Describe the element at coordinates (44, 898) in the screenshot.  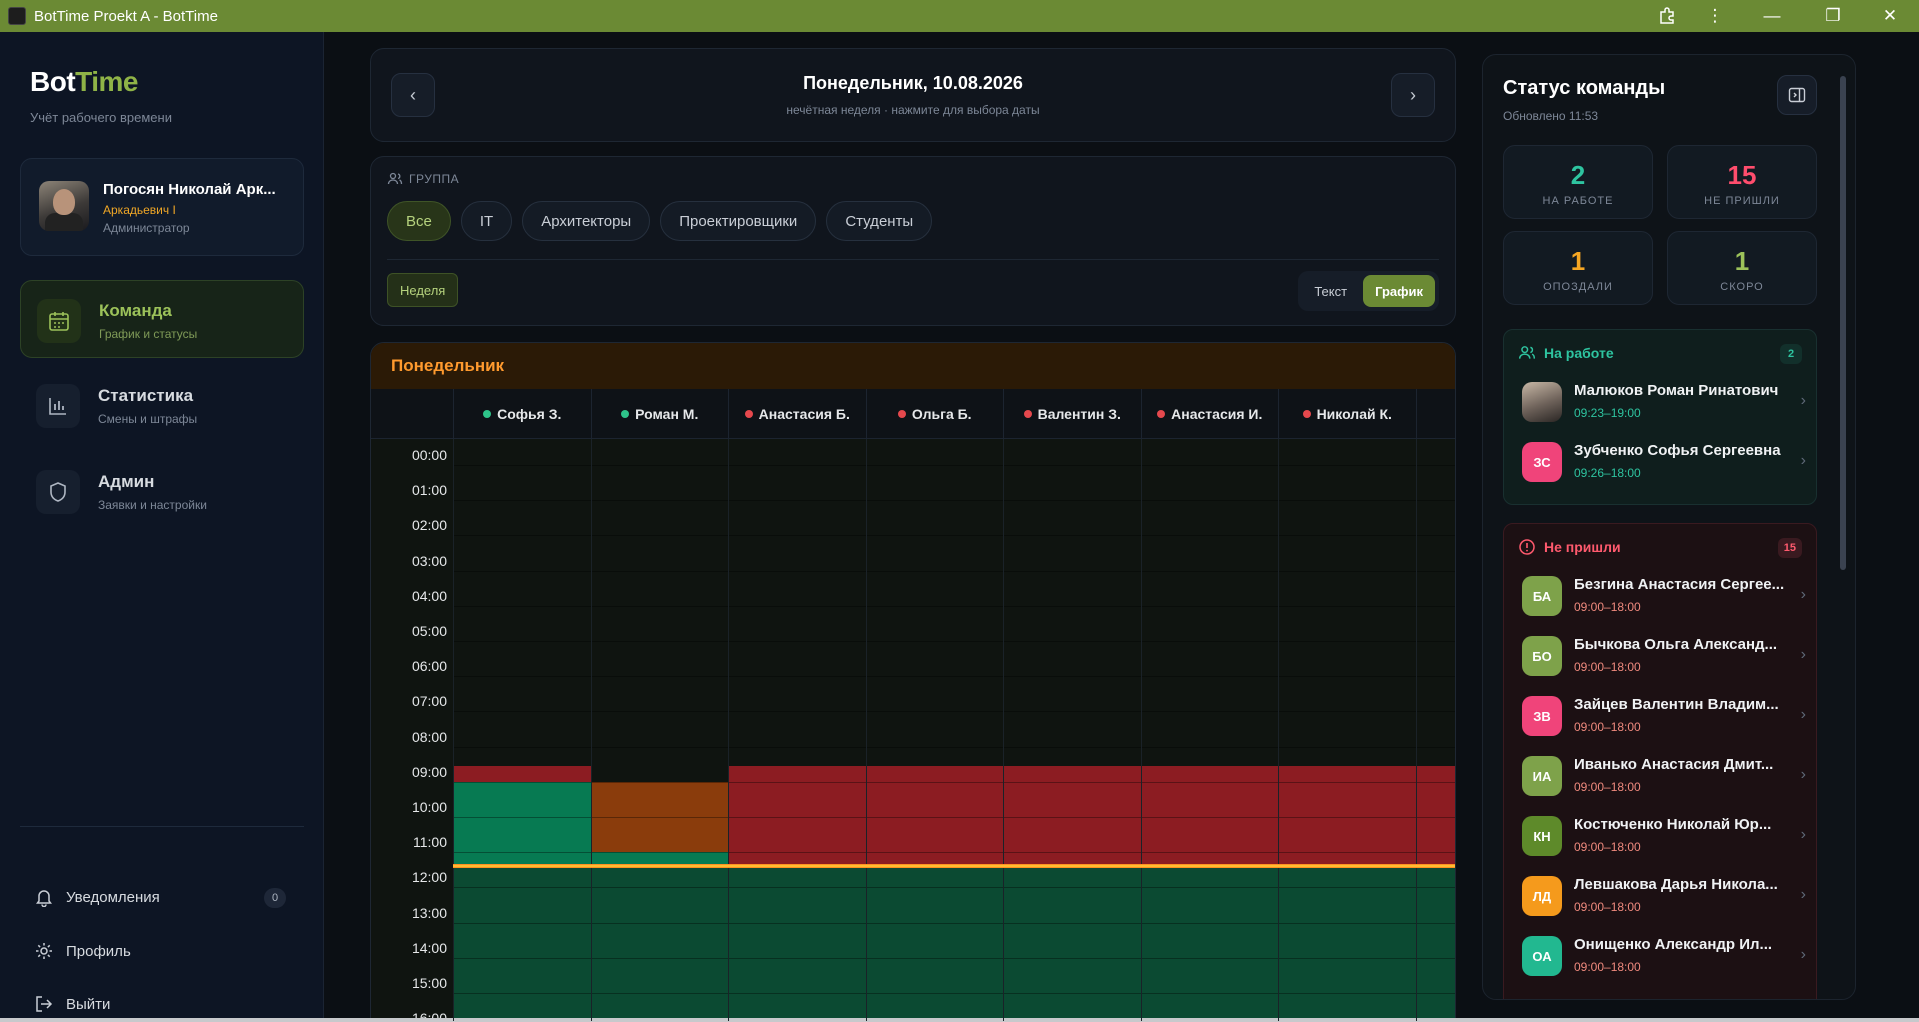
I see `bell-icon` at that location.